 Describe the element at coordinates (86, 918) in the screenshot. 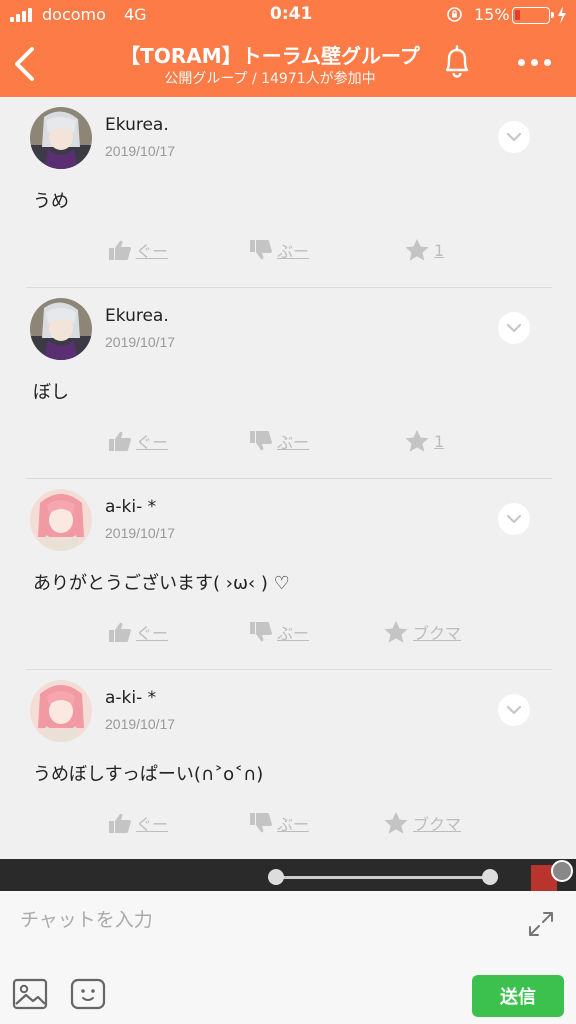

I see `chat-input: チャットを入力` at that location.